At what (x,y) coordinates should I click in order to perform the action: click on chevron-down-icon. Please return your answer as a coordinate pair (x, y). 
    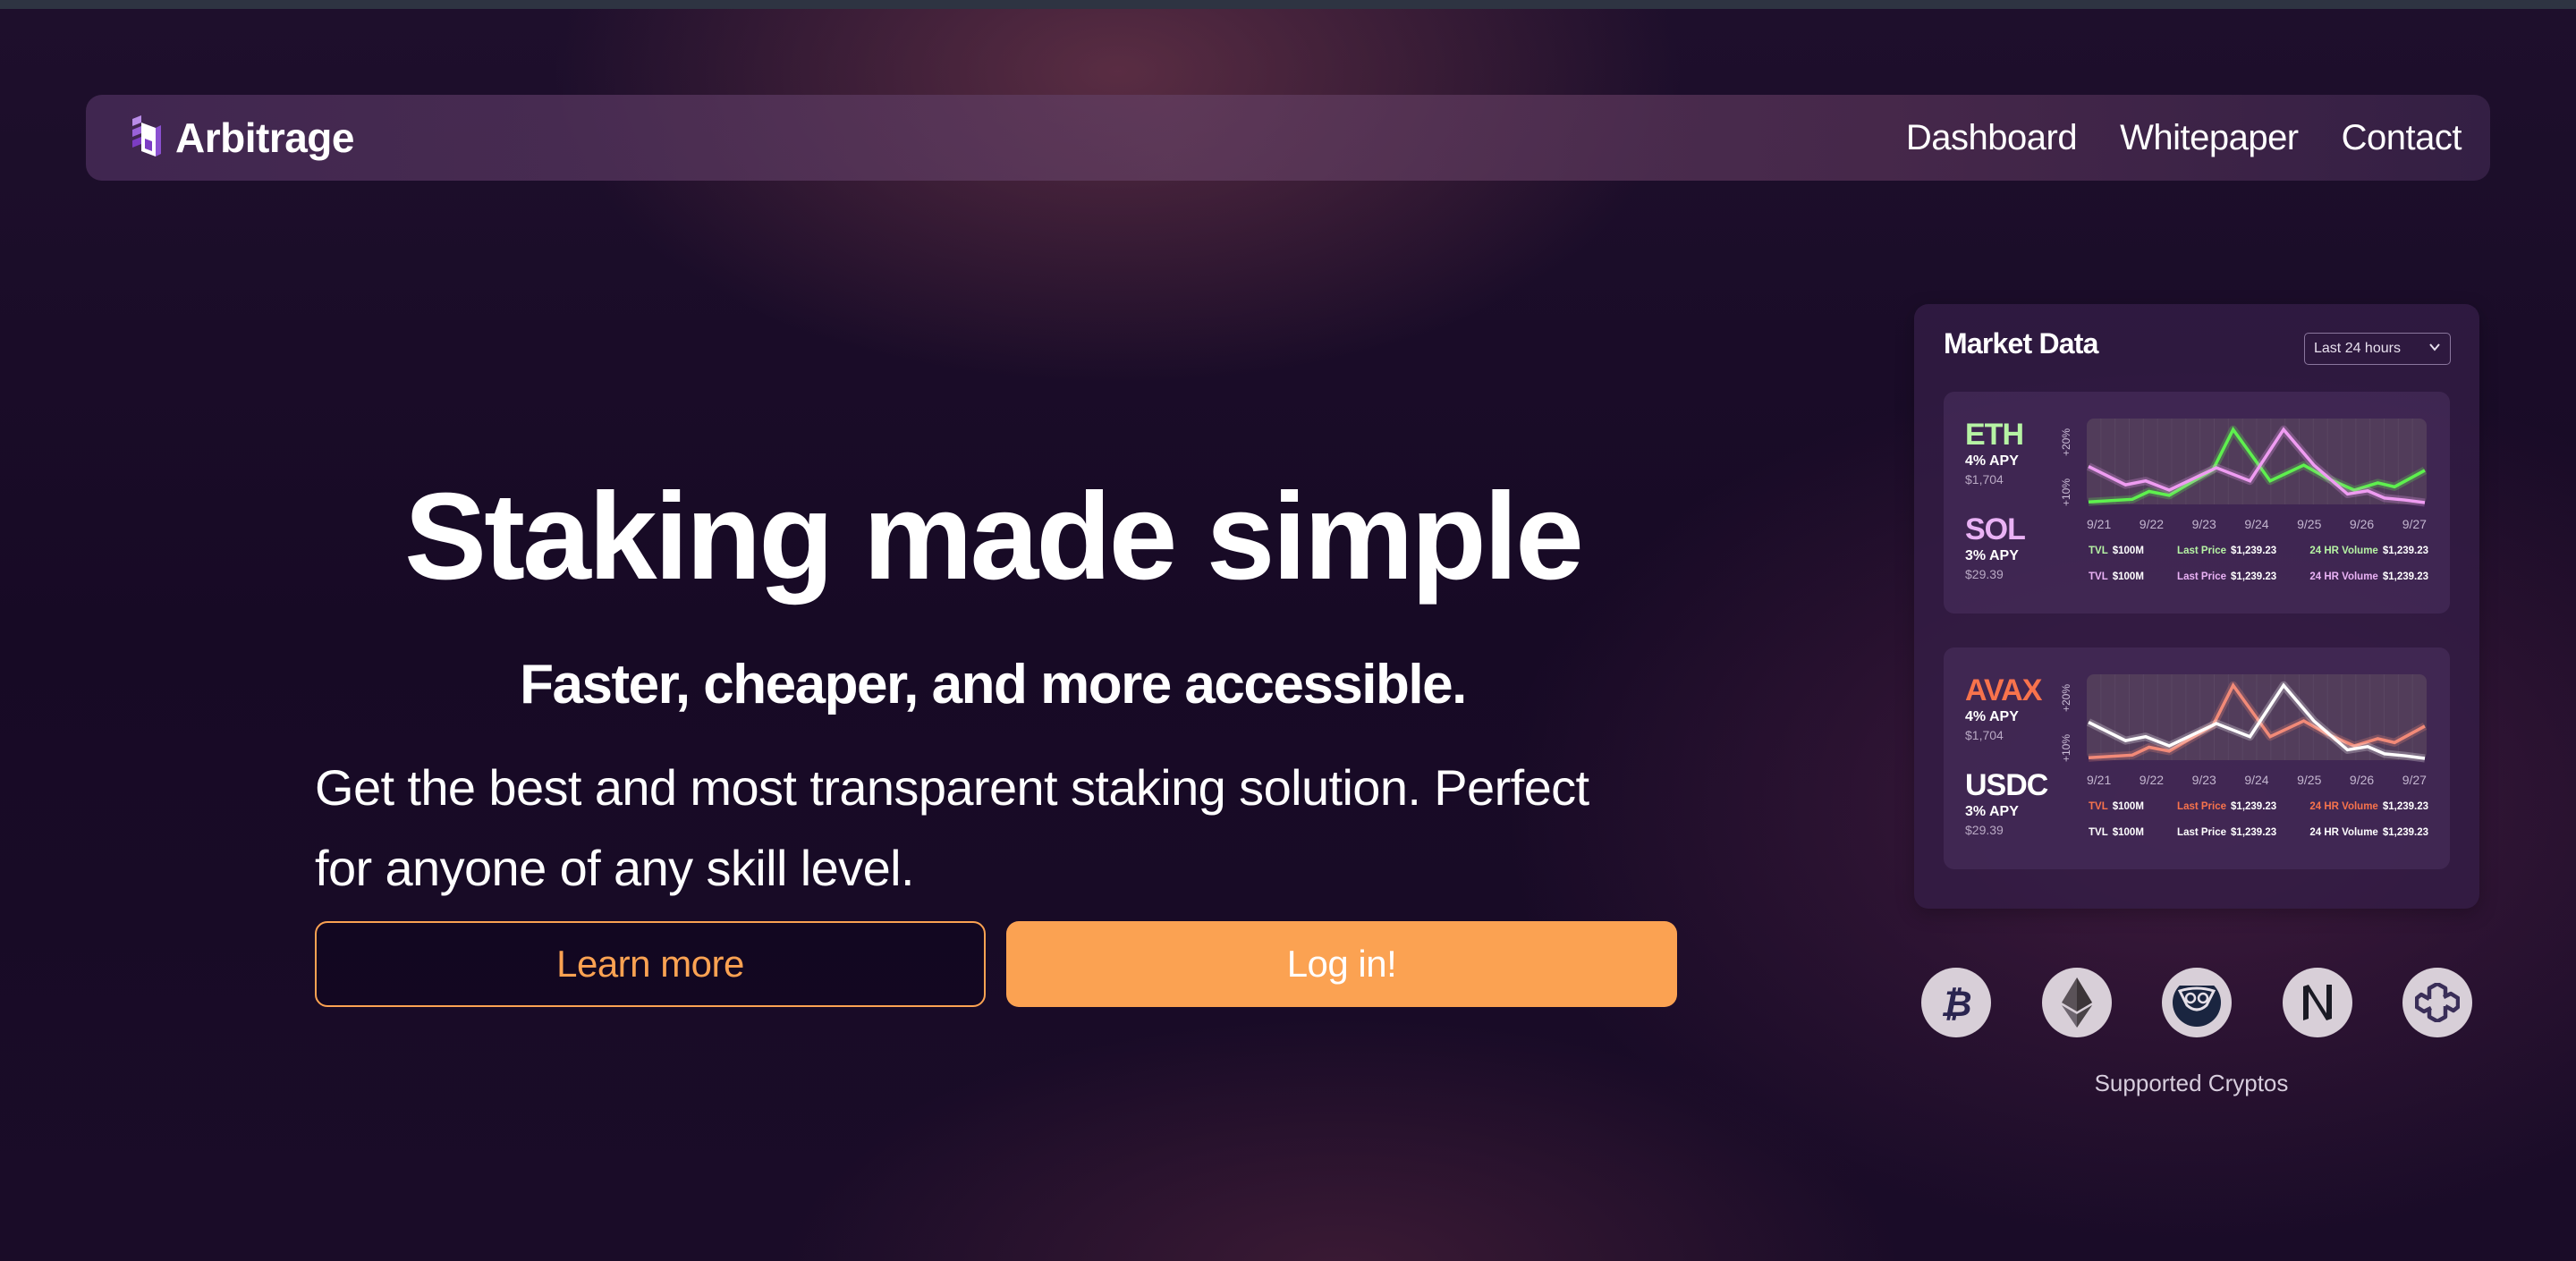
    Looking at the image, I should click on (2434, 347).